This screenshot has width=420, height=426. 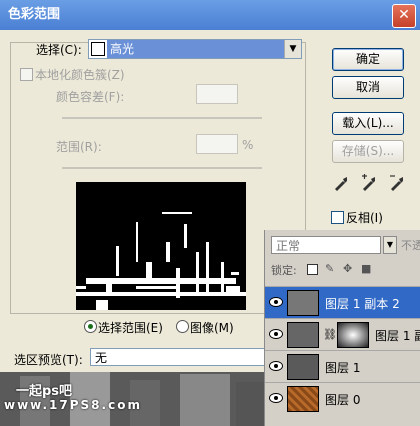 I want to click on layer-name: 图层 0, so click(x=343, y=400).